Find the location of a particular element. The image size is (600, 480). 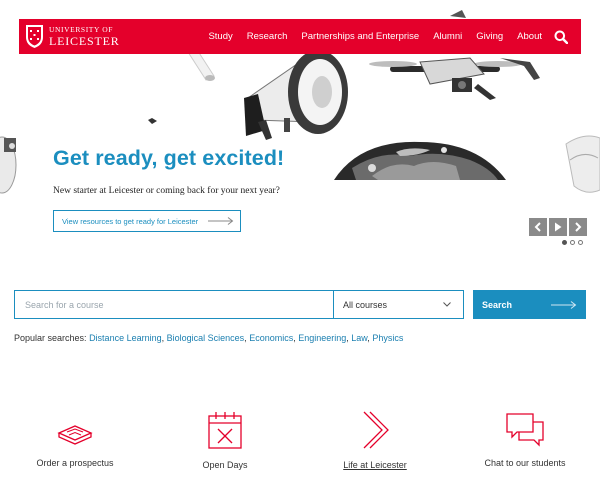

university-logo: UNIVERSITY OF LEICESTER is located at coordinates (72, 36).